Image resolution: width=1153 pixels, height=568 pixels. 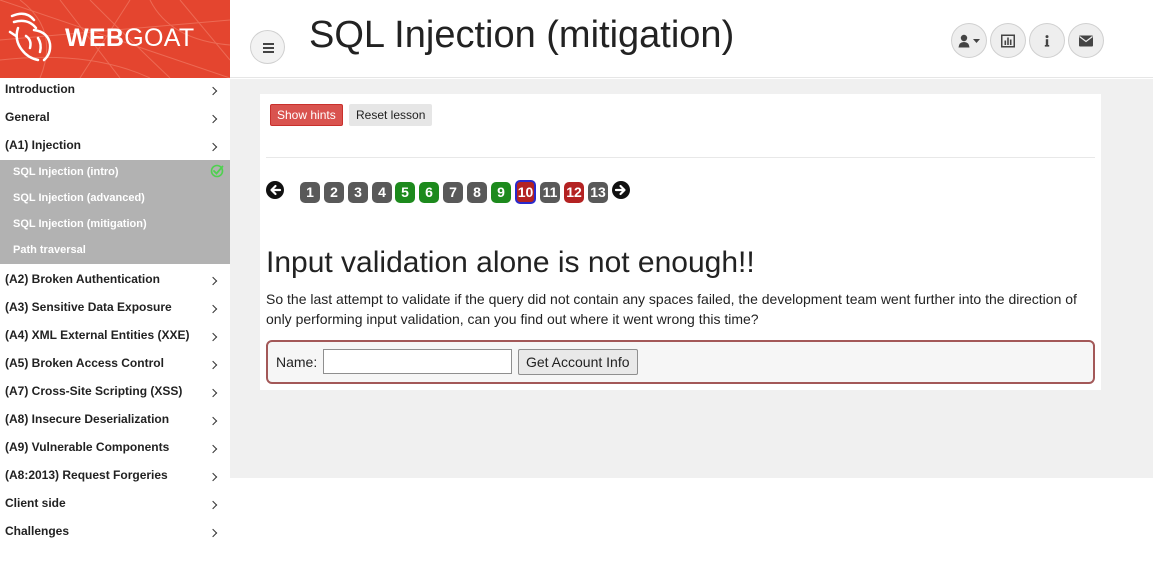 I want to click on brand-name: WEBGOAT, so click(x=129, y=38).